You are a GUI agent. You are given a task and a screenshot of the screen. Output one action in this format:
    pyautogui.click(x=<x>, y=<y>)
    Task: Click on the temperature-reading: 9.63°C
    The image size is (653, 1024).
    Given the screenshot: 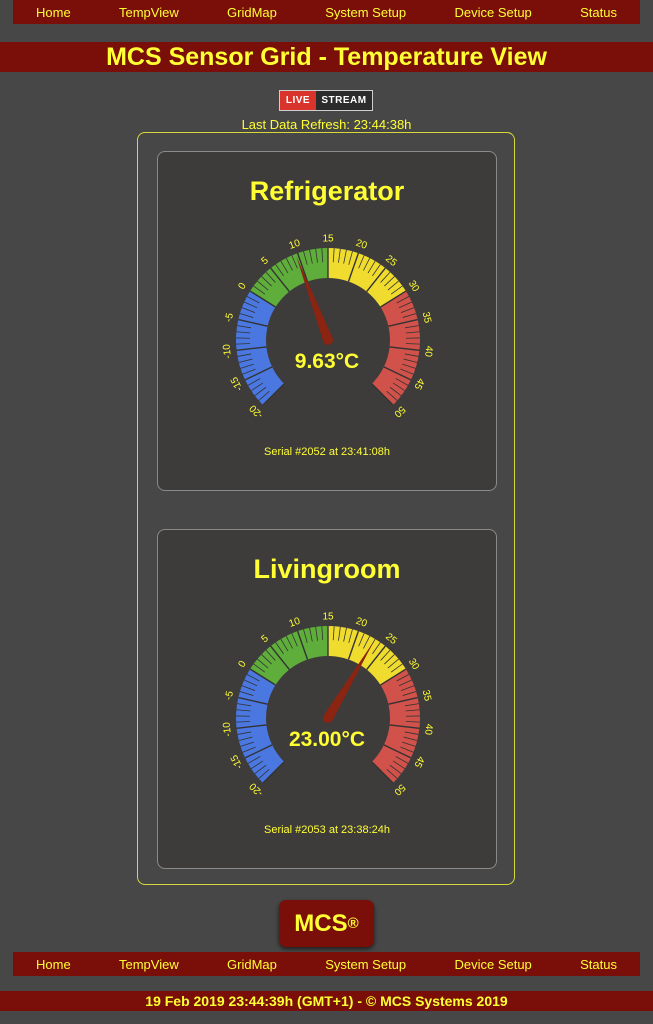 What is the action you would take?
    pyautogui.click(x=327, y=361)
    